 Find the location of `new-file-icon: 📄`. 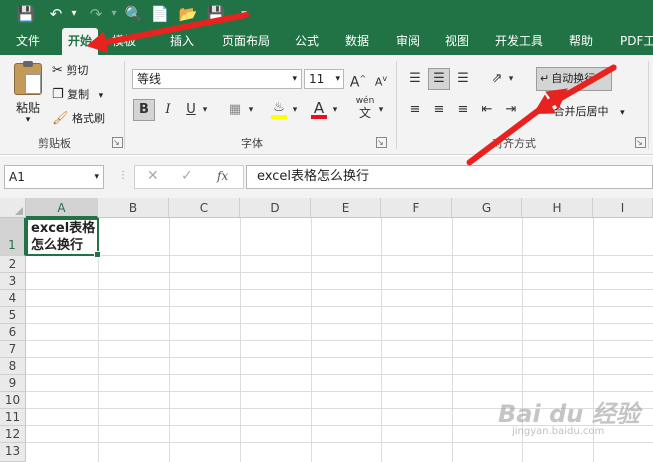

new-file-icon: 📄 is located at coordinates (160, 14).